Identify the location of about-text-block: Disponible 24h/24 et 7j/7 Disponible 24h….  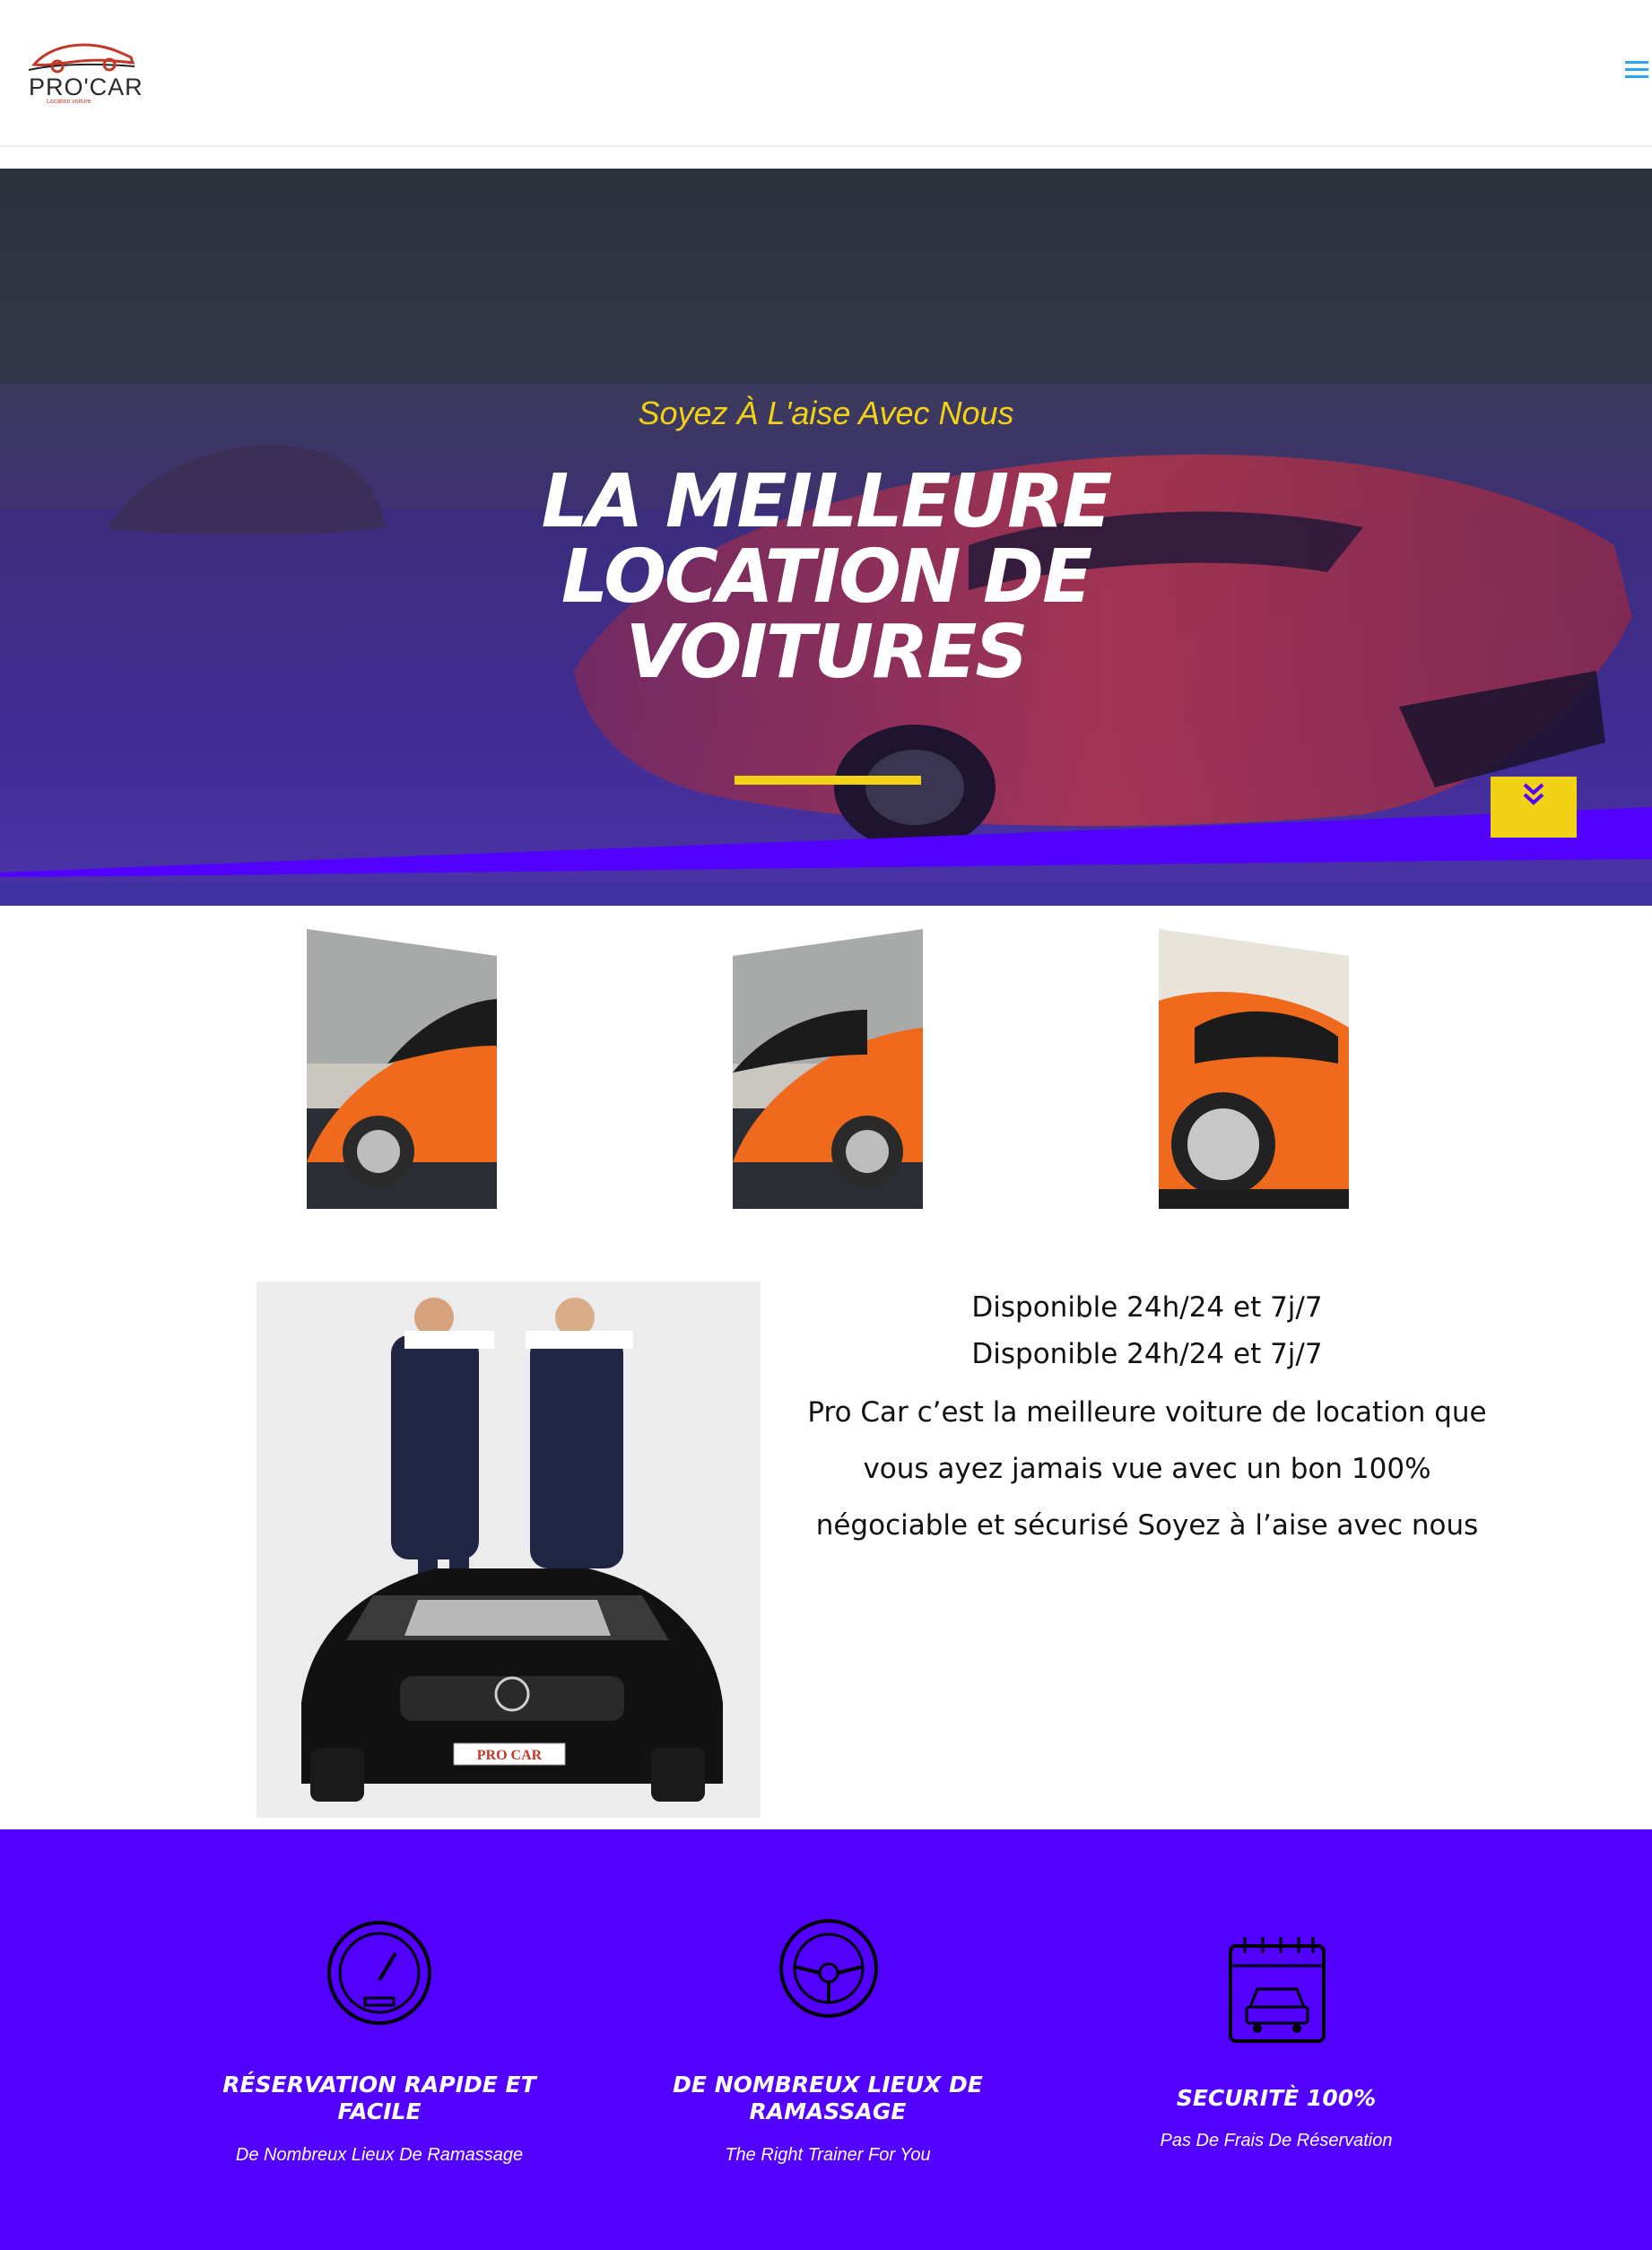
(1147, 1419).